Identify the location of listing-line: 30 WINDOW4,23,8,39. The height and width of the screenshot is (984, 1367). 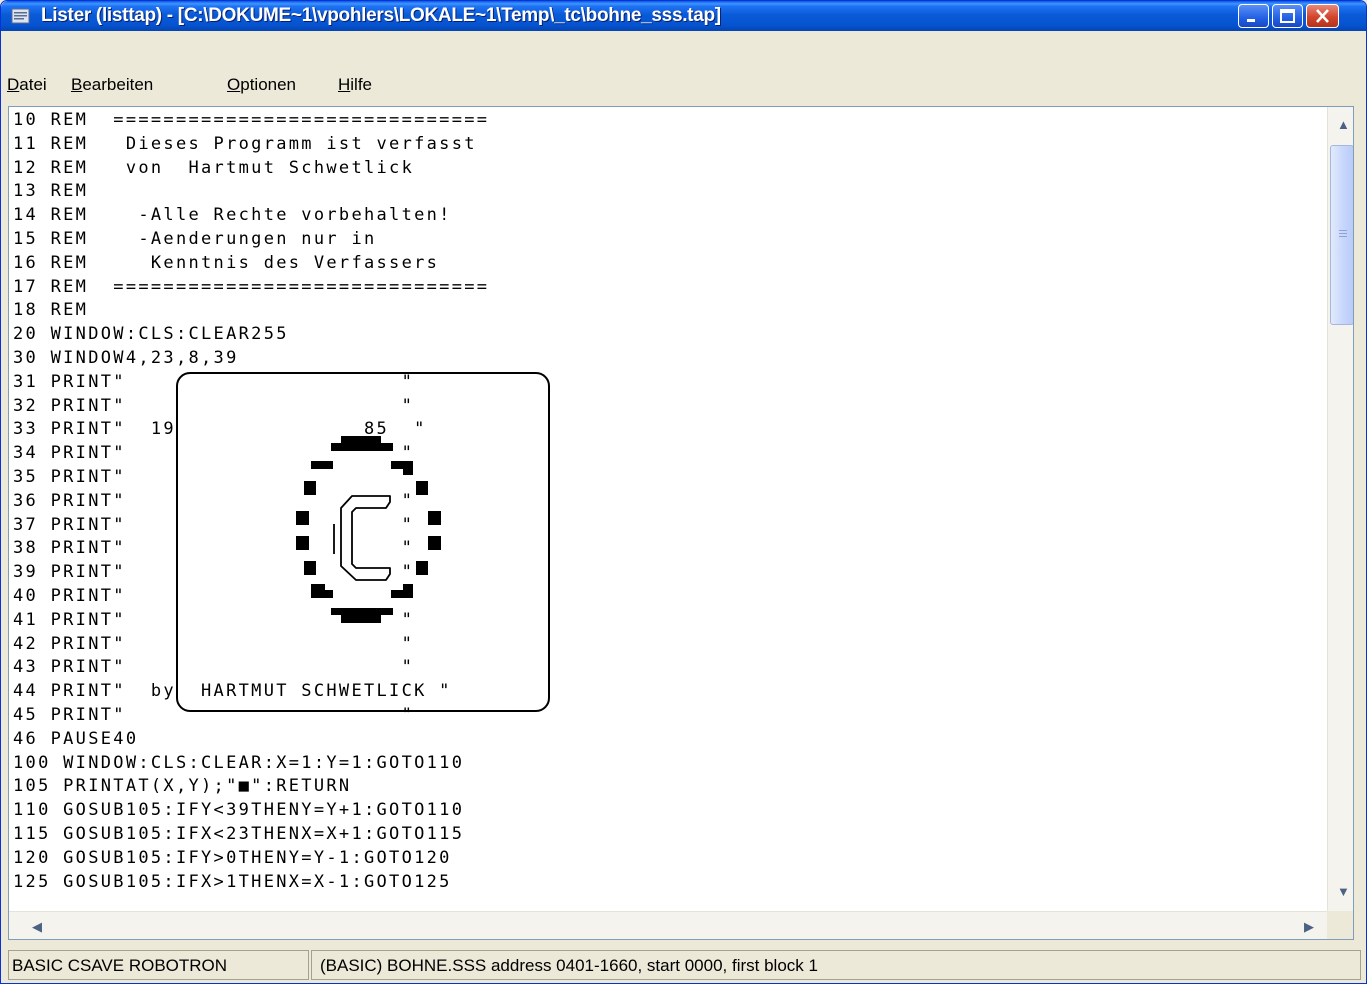
(126, 357).